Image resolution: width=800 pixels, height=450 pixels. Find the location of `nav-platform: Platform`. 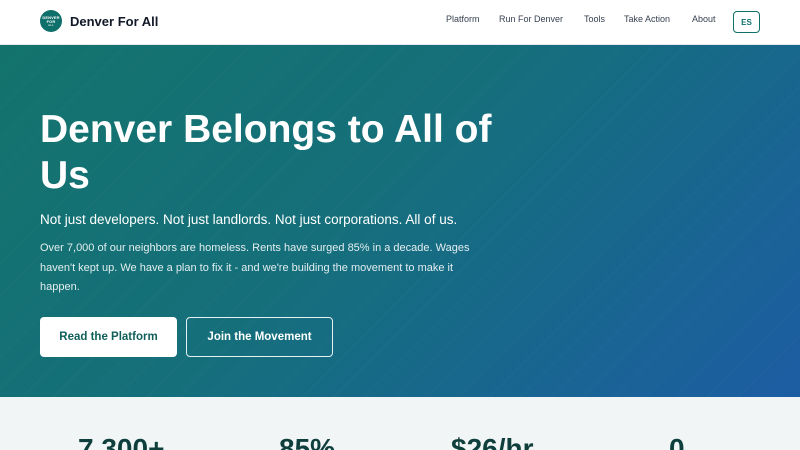

nav-platform: Platform is located at coordinates (463, 19).